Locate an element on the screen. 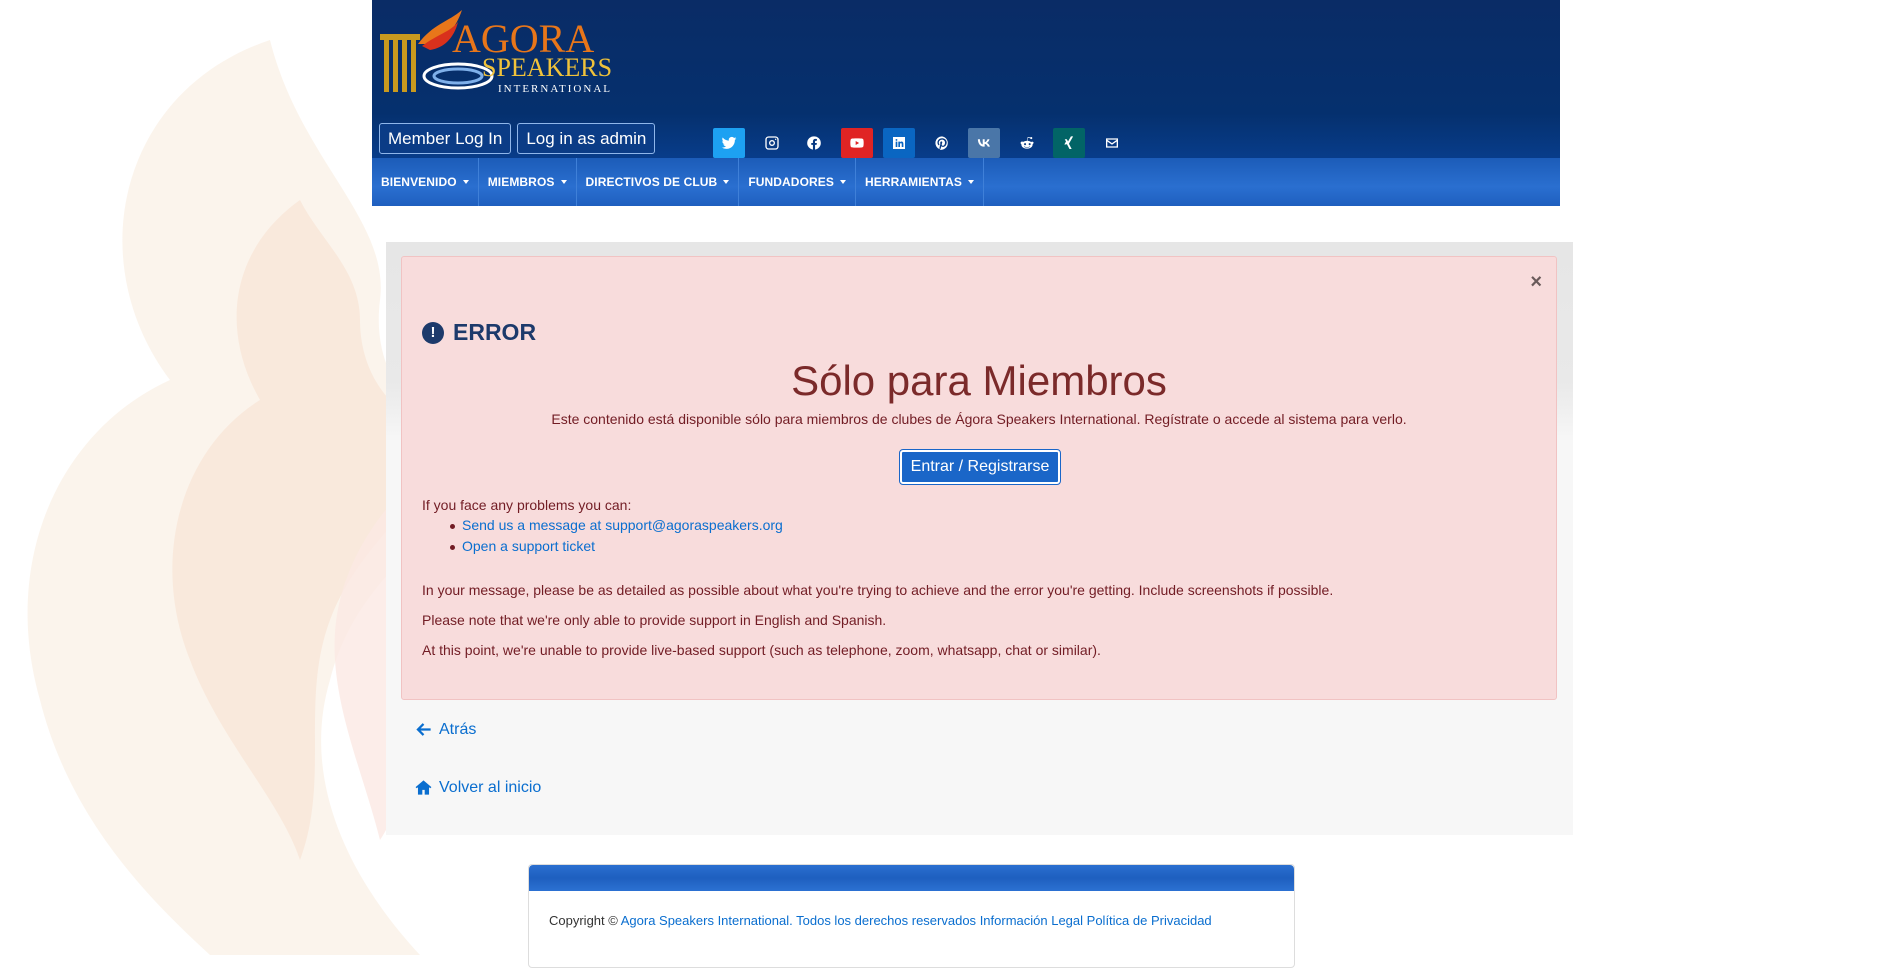  member-login-button: Member Log In is located at coordinates (445, 138).